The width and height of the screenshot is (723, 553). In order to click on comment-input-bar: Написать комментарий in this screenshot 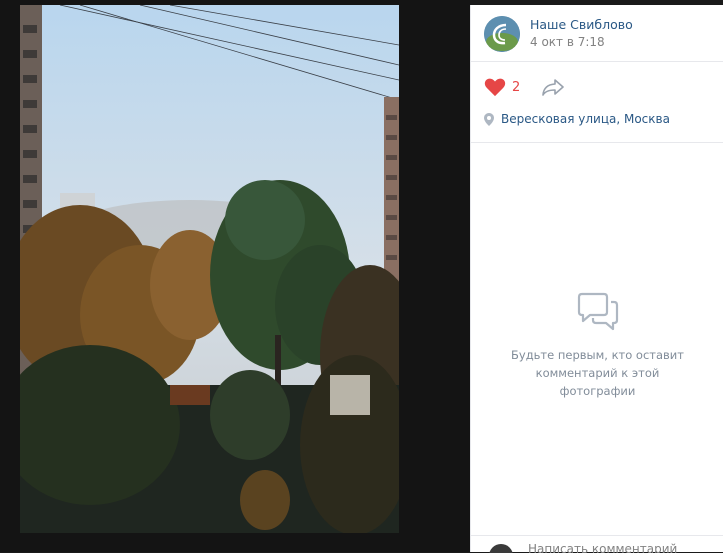, I will do `click(597, 544)`.